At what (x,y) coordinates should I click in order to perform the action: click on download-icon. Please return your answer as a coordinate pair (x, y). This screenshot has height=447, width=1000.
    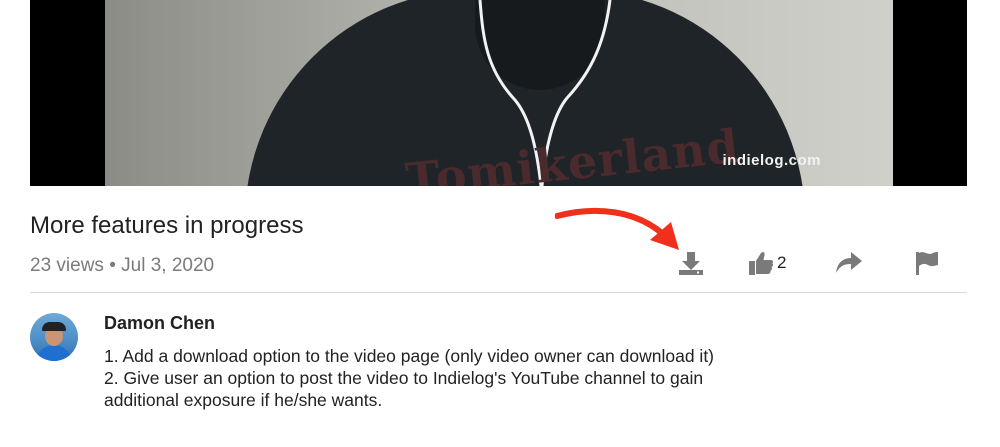
    Looking at the image, I should click on (691, 263).